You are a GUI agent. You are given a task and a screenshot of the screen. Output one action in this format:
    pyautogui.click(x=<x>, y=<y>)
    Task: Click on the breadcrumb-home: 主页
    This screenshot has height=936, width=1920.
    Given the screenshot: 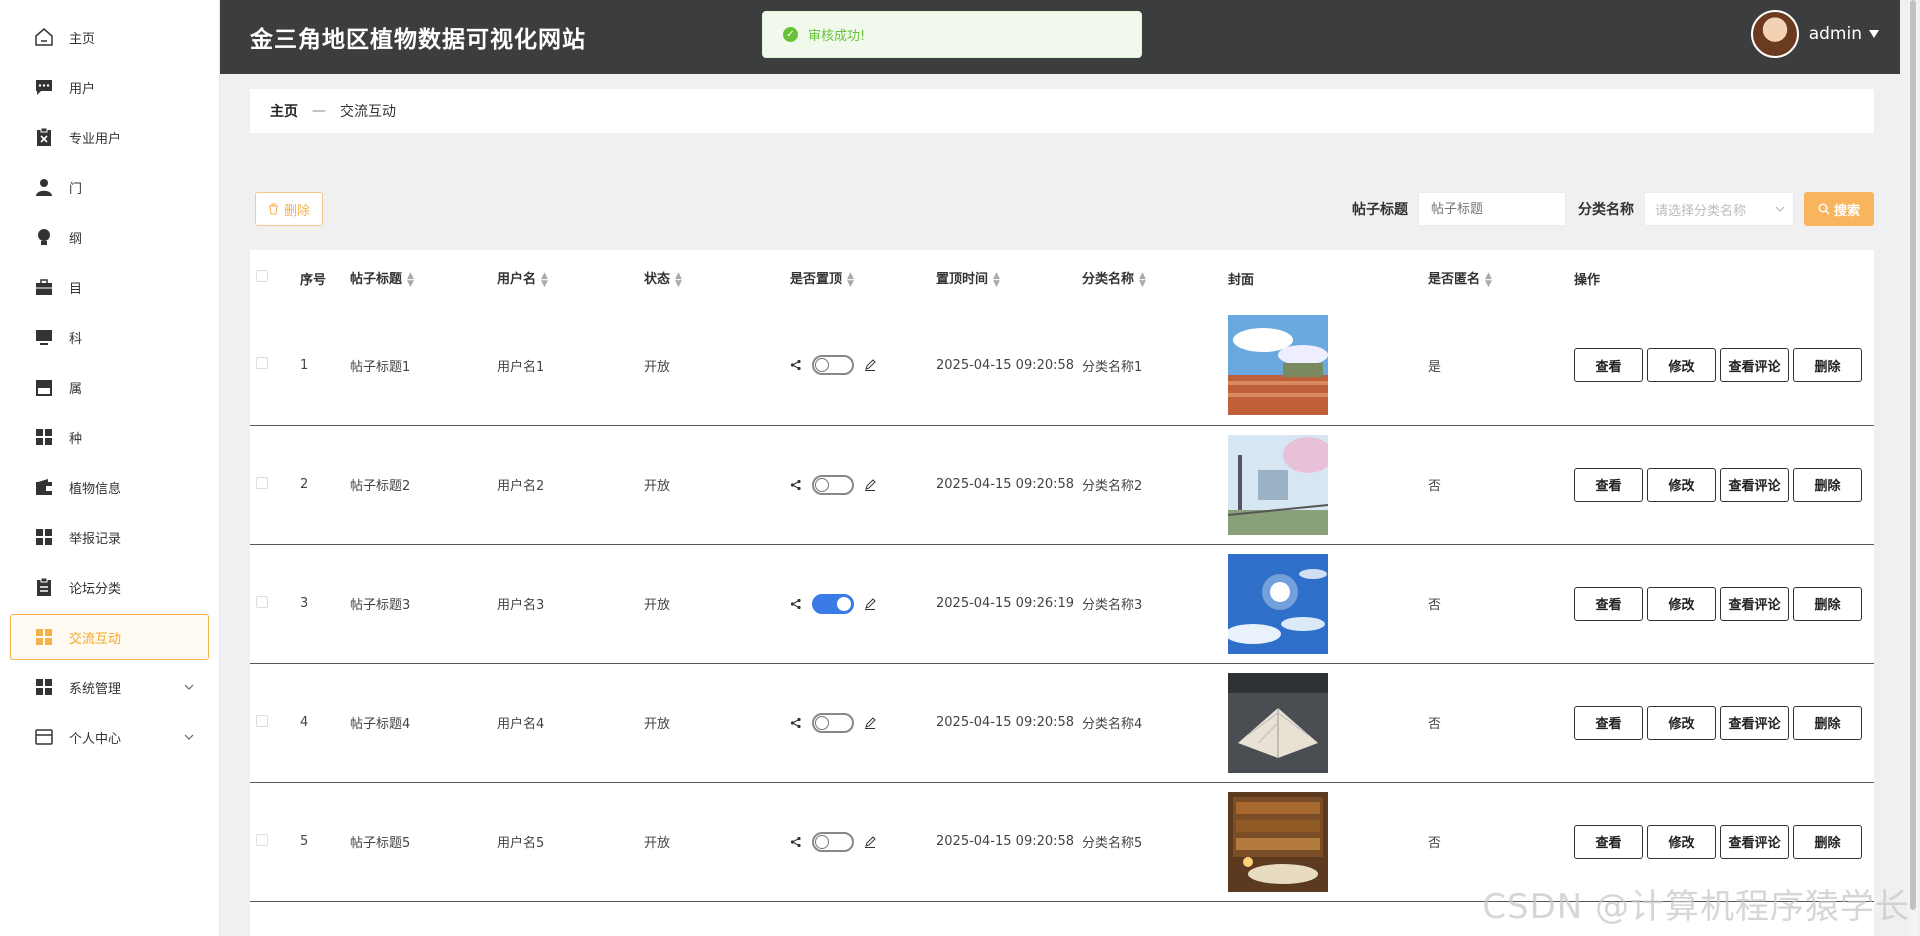 What is the action you would take?
    pyautogui.click(x=284, y=111)
    